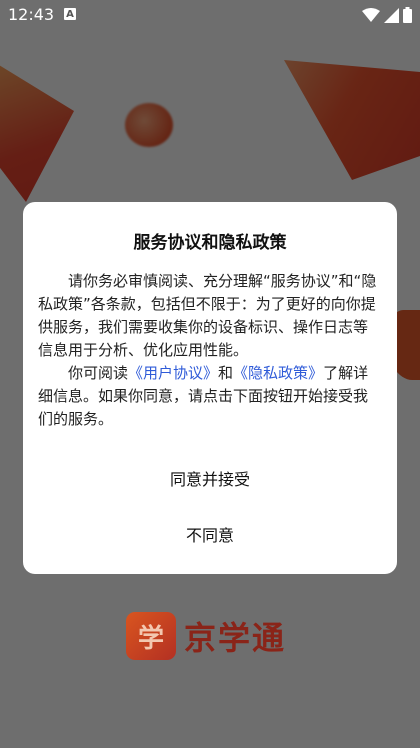  Describe the element at coordinates (407, 15) in the screenshot. I see `battery-icon` at that location.